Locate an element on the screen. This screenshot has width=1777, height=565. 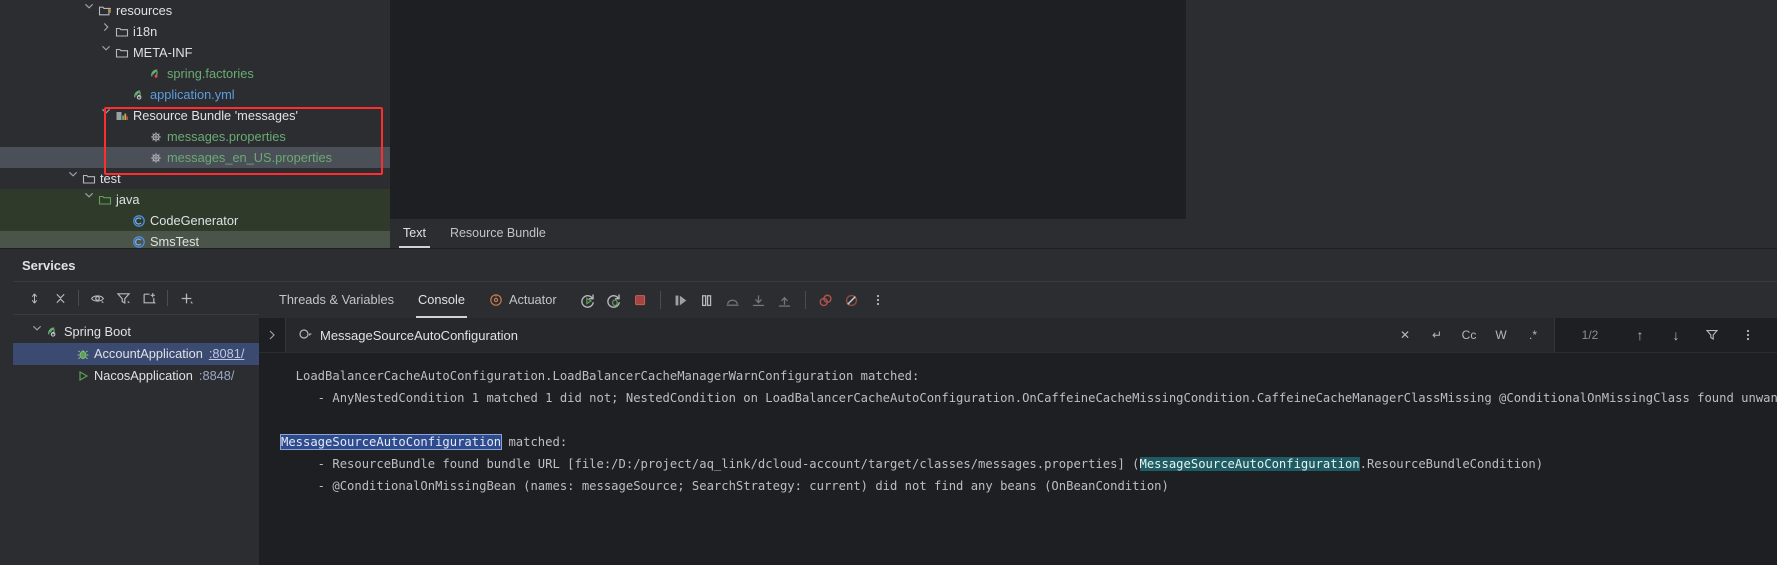
tree-row-label: Resource Bundle 'messages' is located at coordinates (215, 115).